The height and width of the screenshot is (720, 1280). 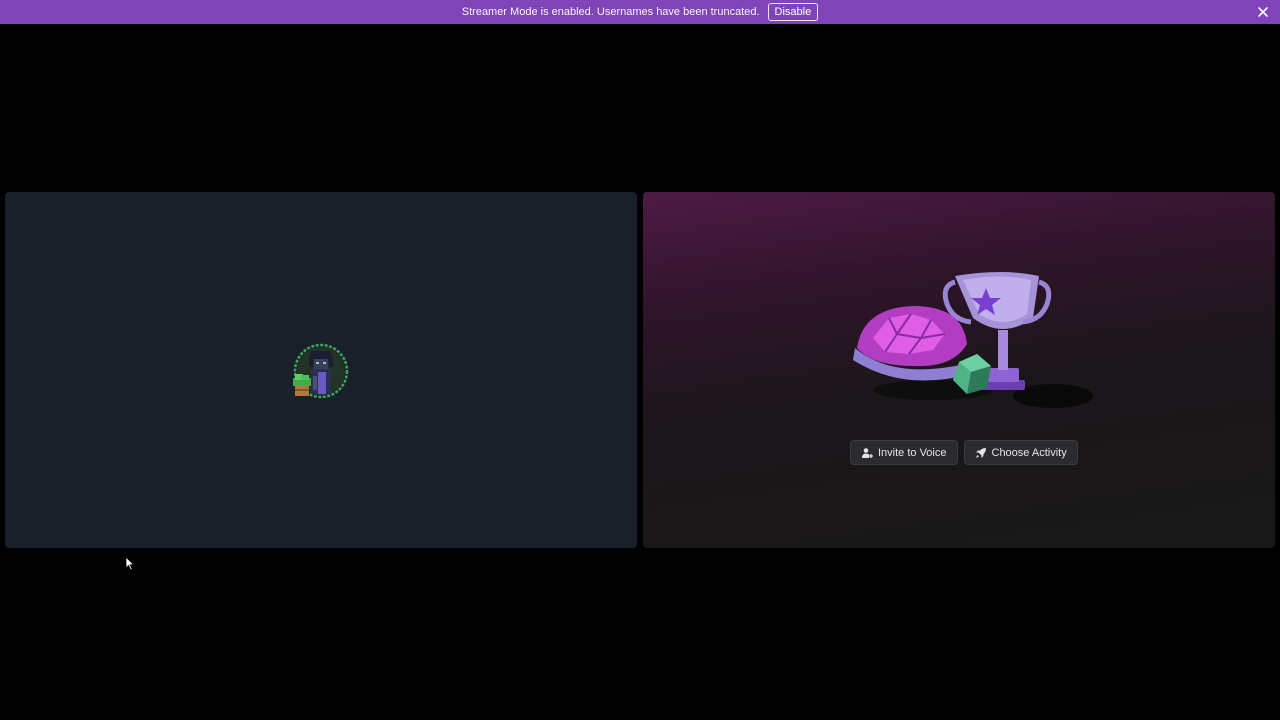 What do you see at coordinates (793, 12) in the screenshot?
I see `disable-streamer-mode-button: Disable` at bounding box center [793, 12].